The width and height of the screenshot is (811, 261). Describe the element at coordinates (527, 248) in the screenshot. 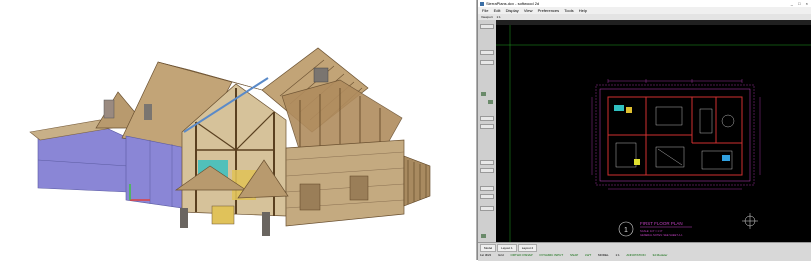

I see `tab-layout-2: Layout 2` at that location.